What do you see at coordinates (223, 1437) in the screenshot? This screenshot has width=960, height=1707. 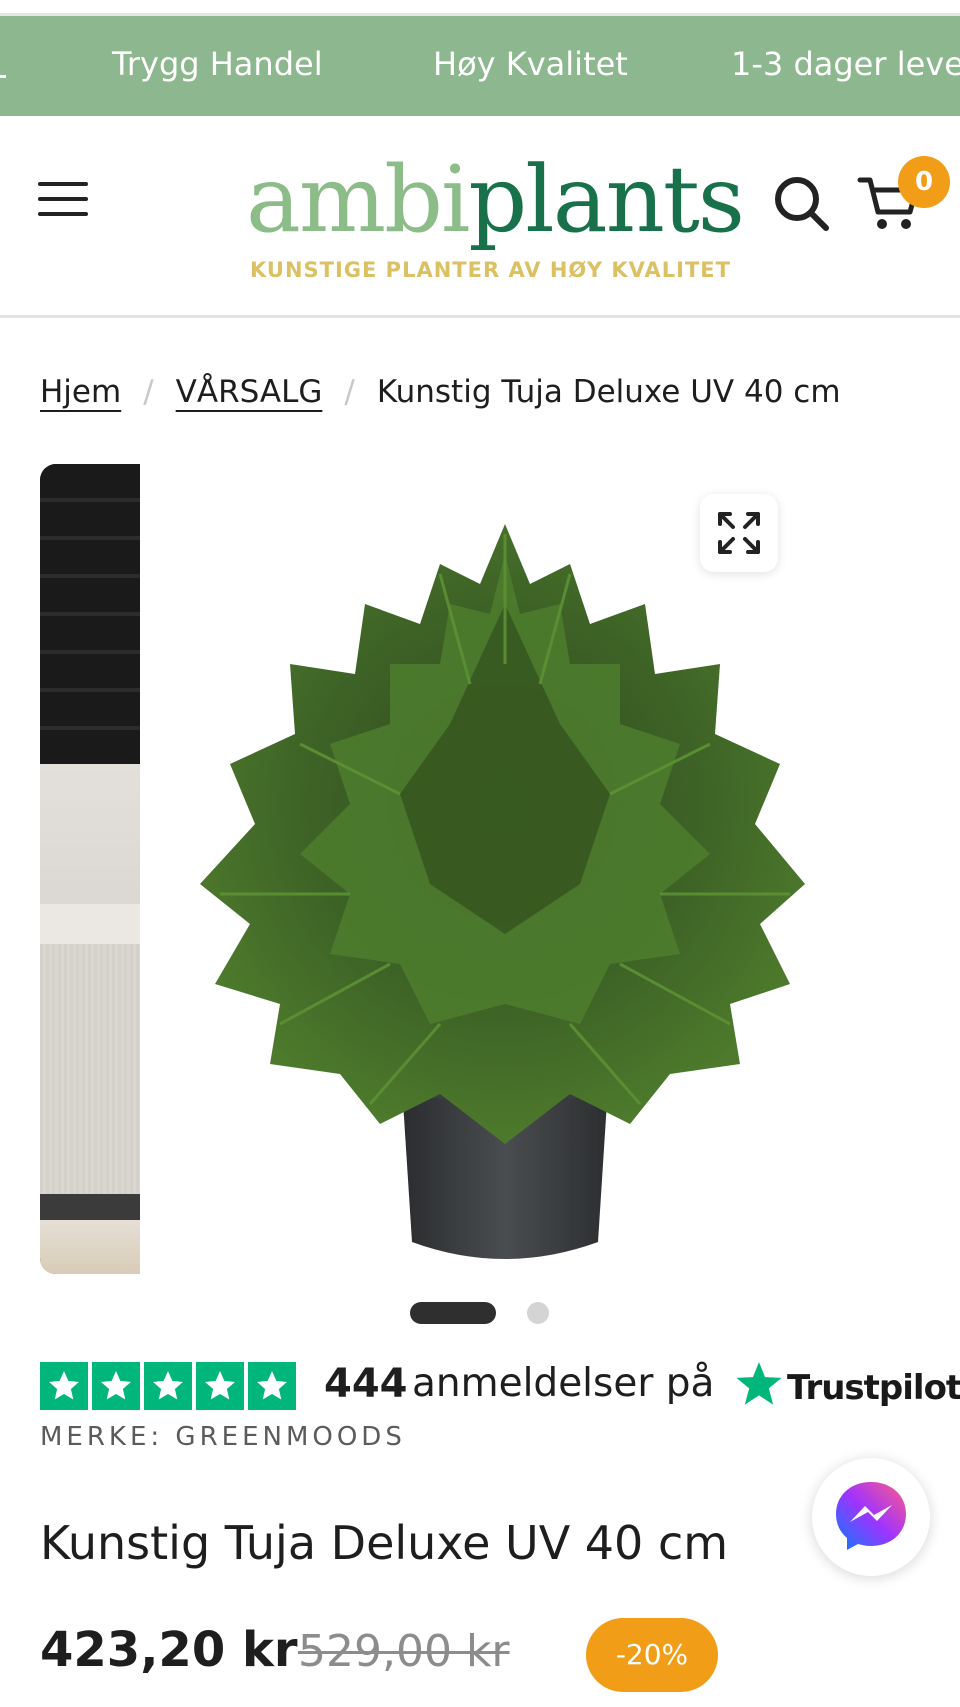 I see `product-brand: MERKE: GREENMOODS` at bounding box center [223, 1437].